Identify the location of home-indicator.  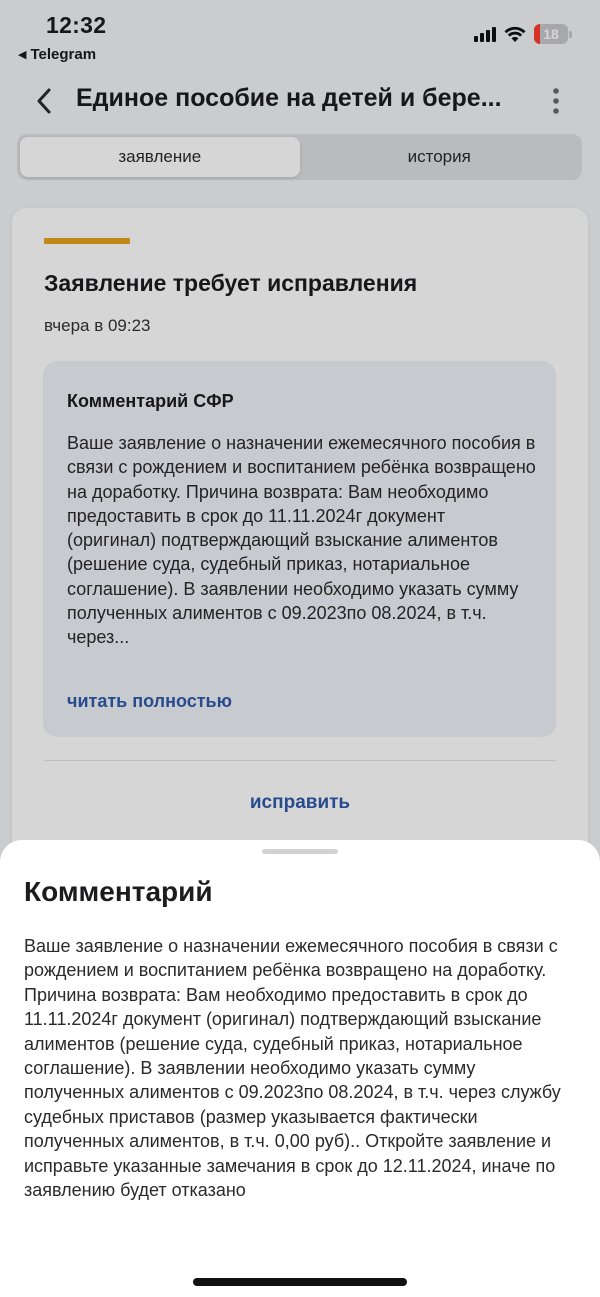
(300, 1282).